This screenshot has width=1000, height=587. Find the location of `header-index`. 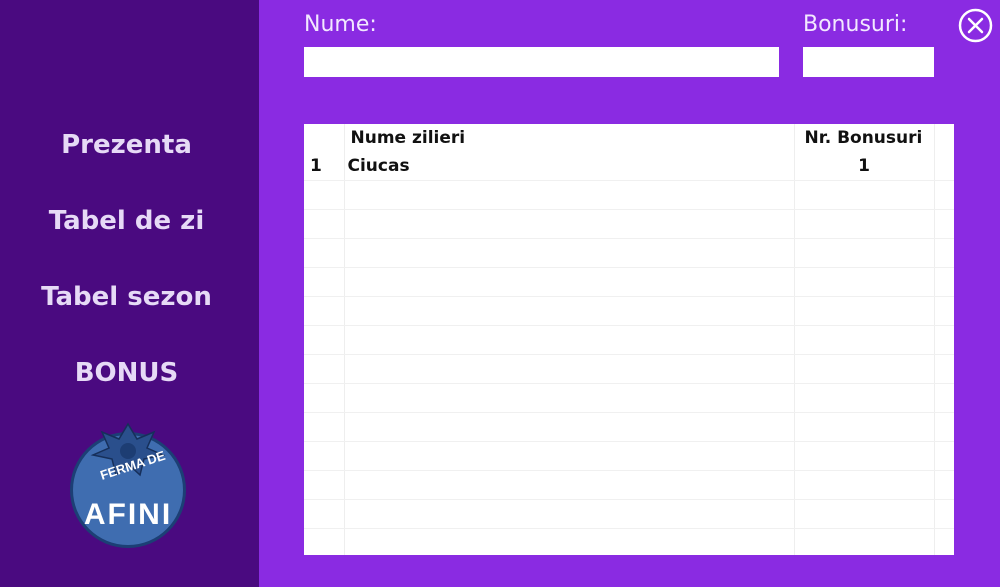

header-index is located at coordinates (324, 138).